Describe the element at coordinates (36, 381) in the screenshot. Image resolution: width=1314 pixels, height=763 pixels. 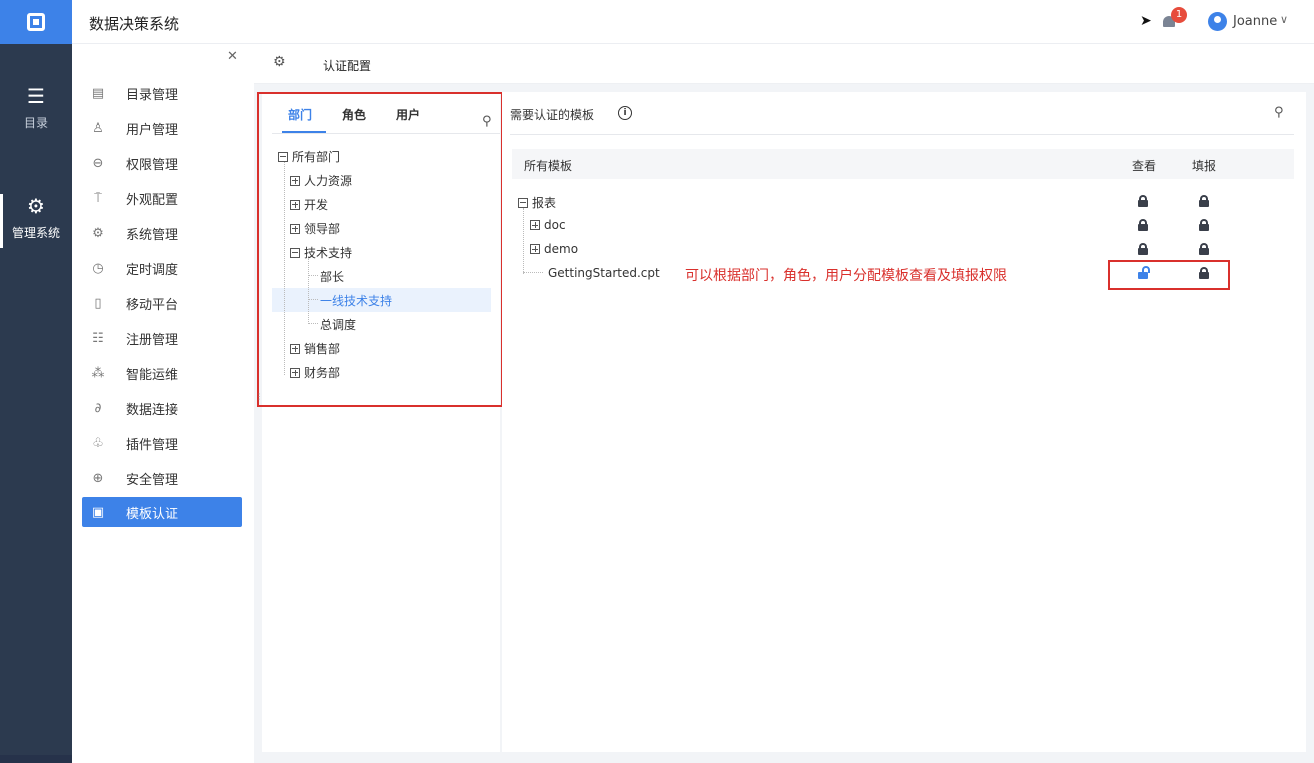
I see `left-rail: ☰ 目录 ⚙ 管理系统` at that location.